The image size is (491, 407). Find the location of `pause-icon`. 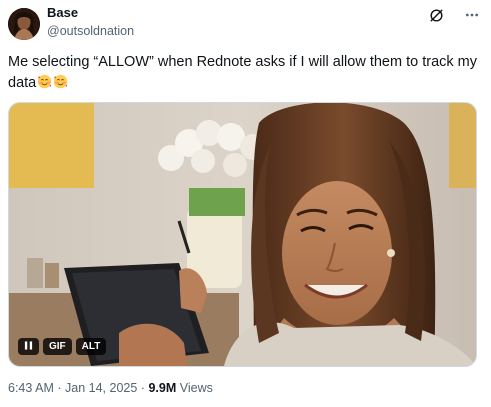

pause-icon is located at coordinates (28, 345).